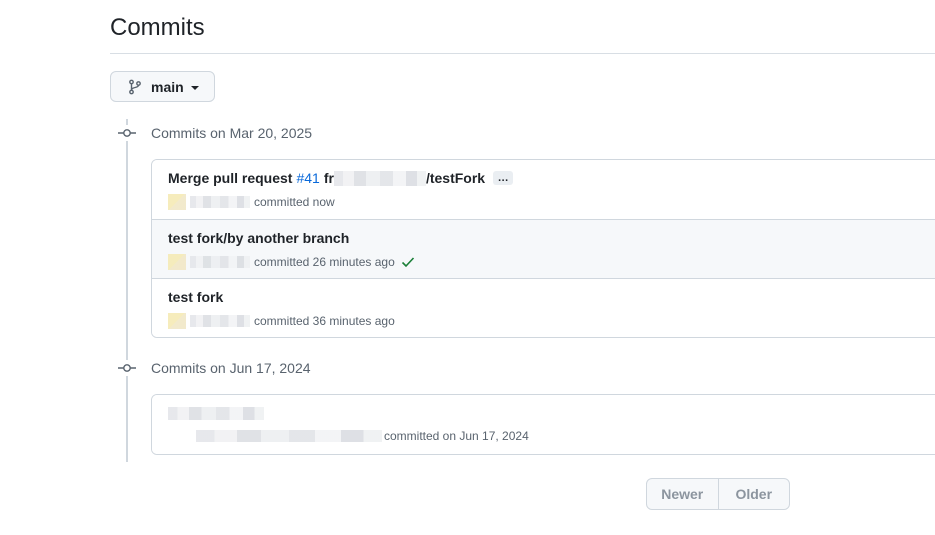 Image resolution: width=935 pixels, height=535 pixels. I want to click on commit-group-heading: Commits on Mar 20, 2025, so click(232, 133).